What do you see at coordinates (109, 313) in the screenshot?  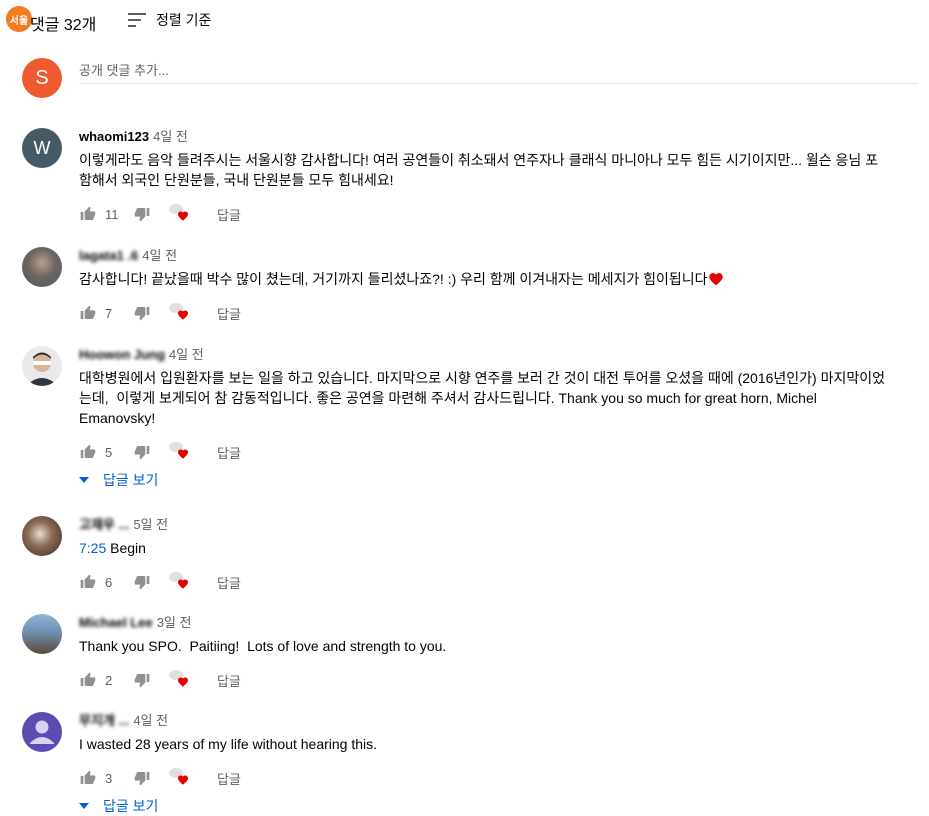 I see `like-count: 7` at bounding box center [109, 313].